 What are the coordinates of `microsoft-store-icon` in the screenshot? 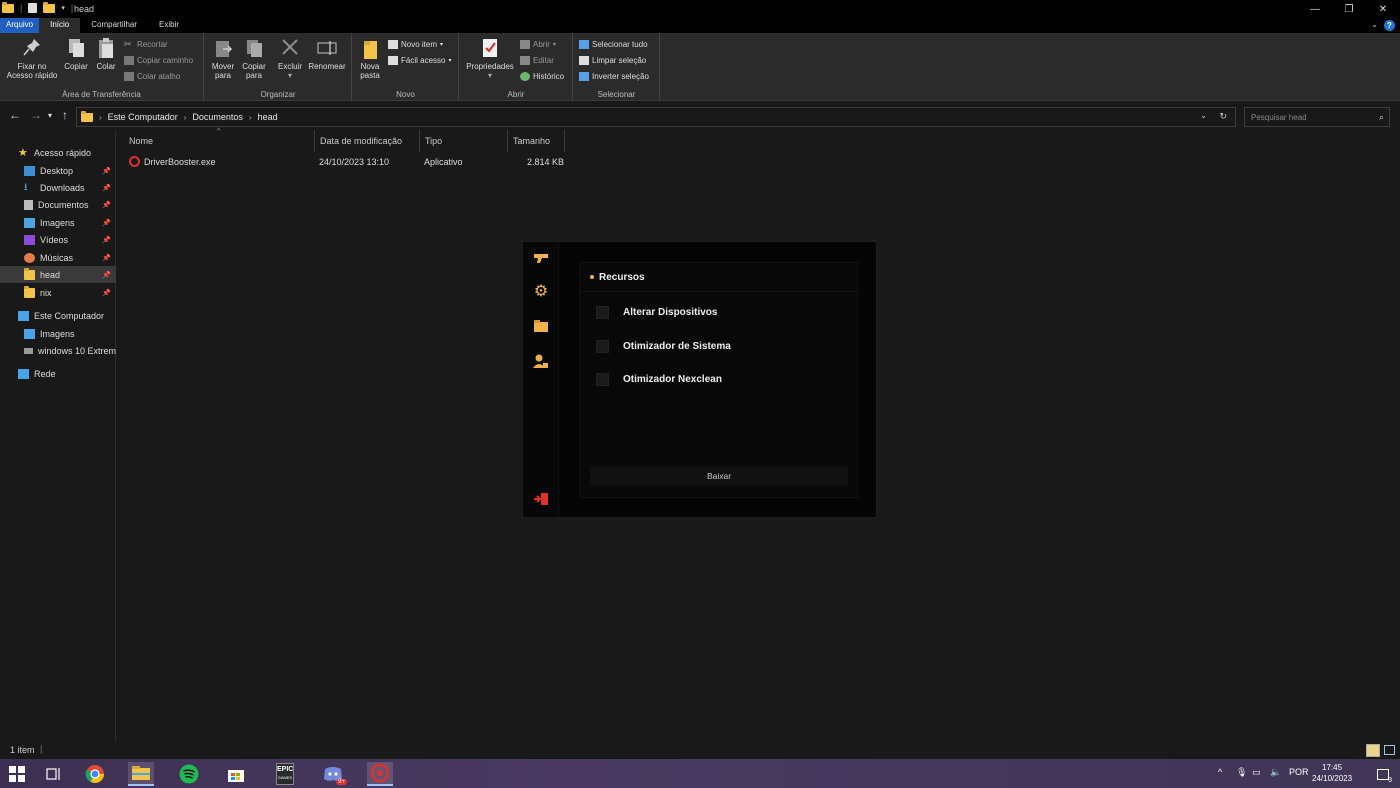 It's located at (236, 774).